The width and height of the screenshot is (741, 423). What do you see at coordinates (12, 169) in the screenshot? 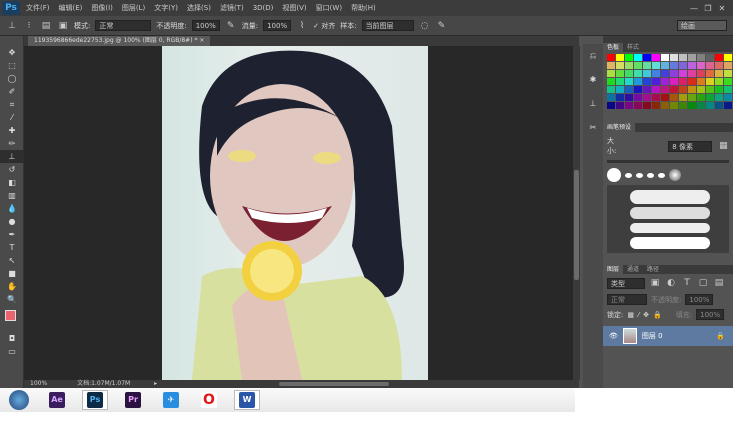
I see `history-brush-tool-icon: ↺` at bounding box center [12, 169].